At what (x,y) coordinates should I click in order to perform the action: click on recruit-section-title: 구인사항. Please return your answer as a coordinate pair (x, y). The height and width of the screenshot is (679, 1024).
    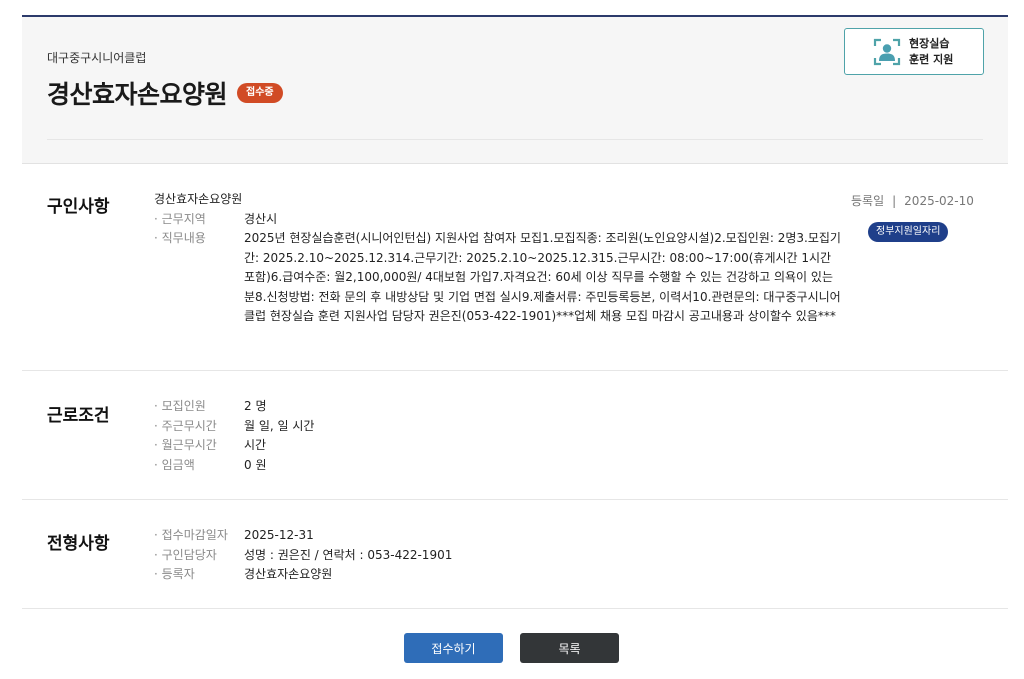
    Looking at the image, I should click on (78, 207).